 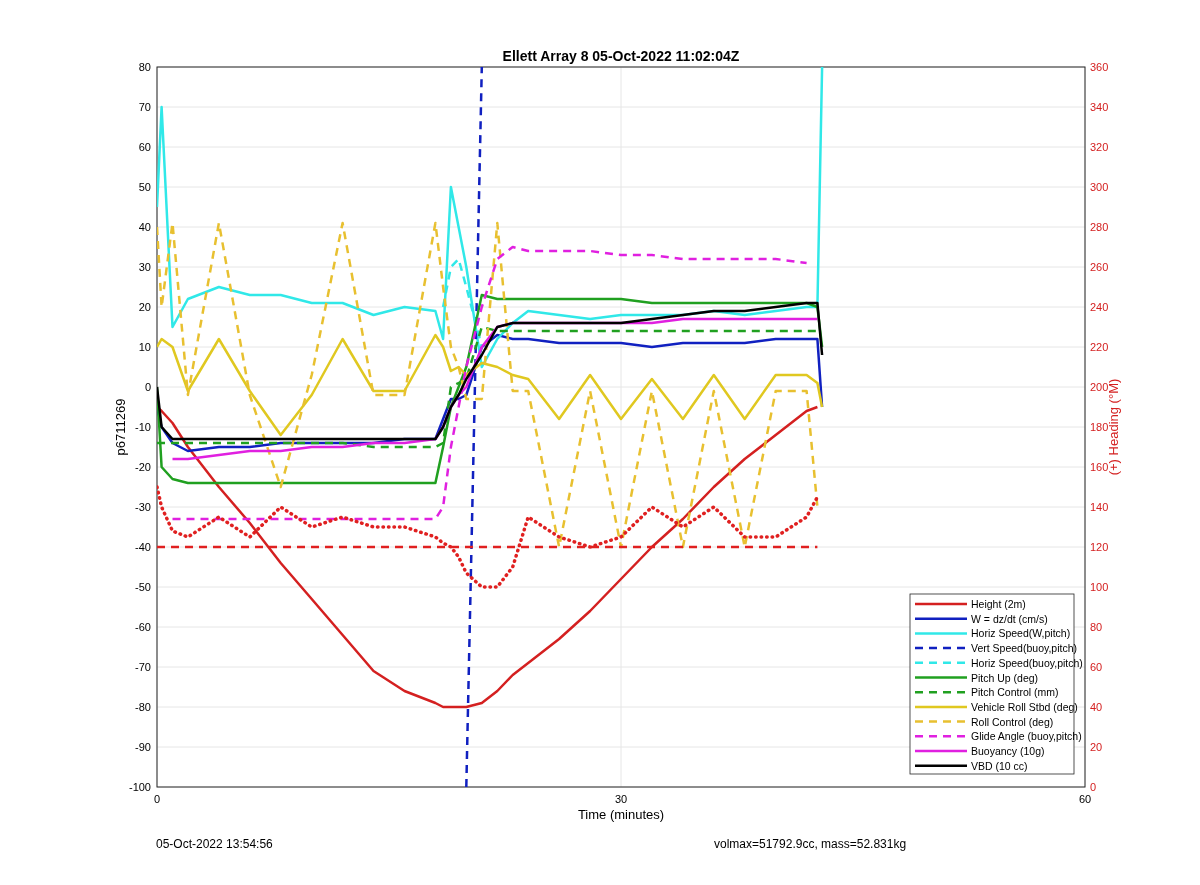 I want to click on tick-label: 180, so click(x=1099, y=427).